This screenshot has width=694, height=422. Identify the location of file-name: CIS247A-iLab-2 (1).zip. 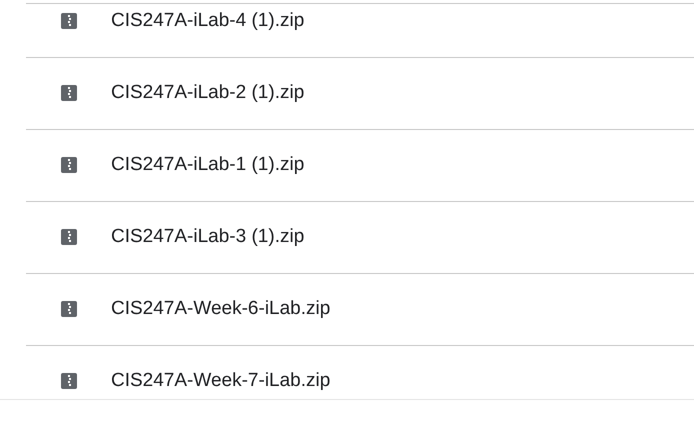
(207, 93).